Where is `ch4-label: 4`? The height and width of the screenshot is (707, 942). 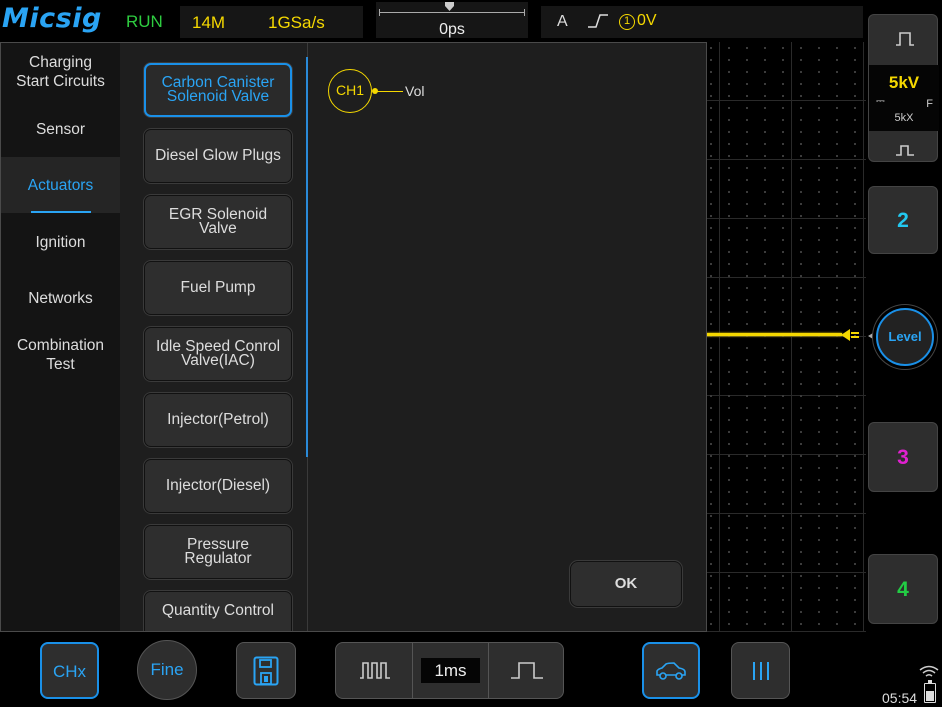 ch4-label: 4 is located at coordinates (903, 589).